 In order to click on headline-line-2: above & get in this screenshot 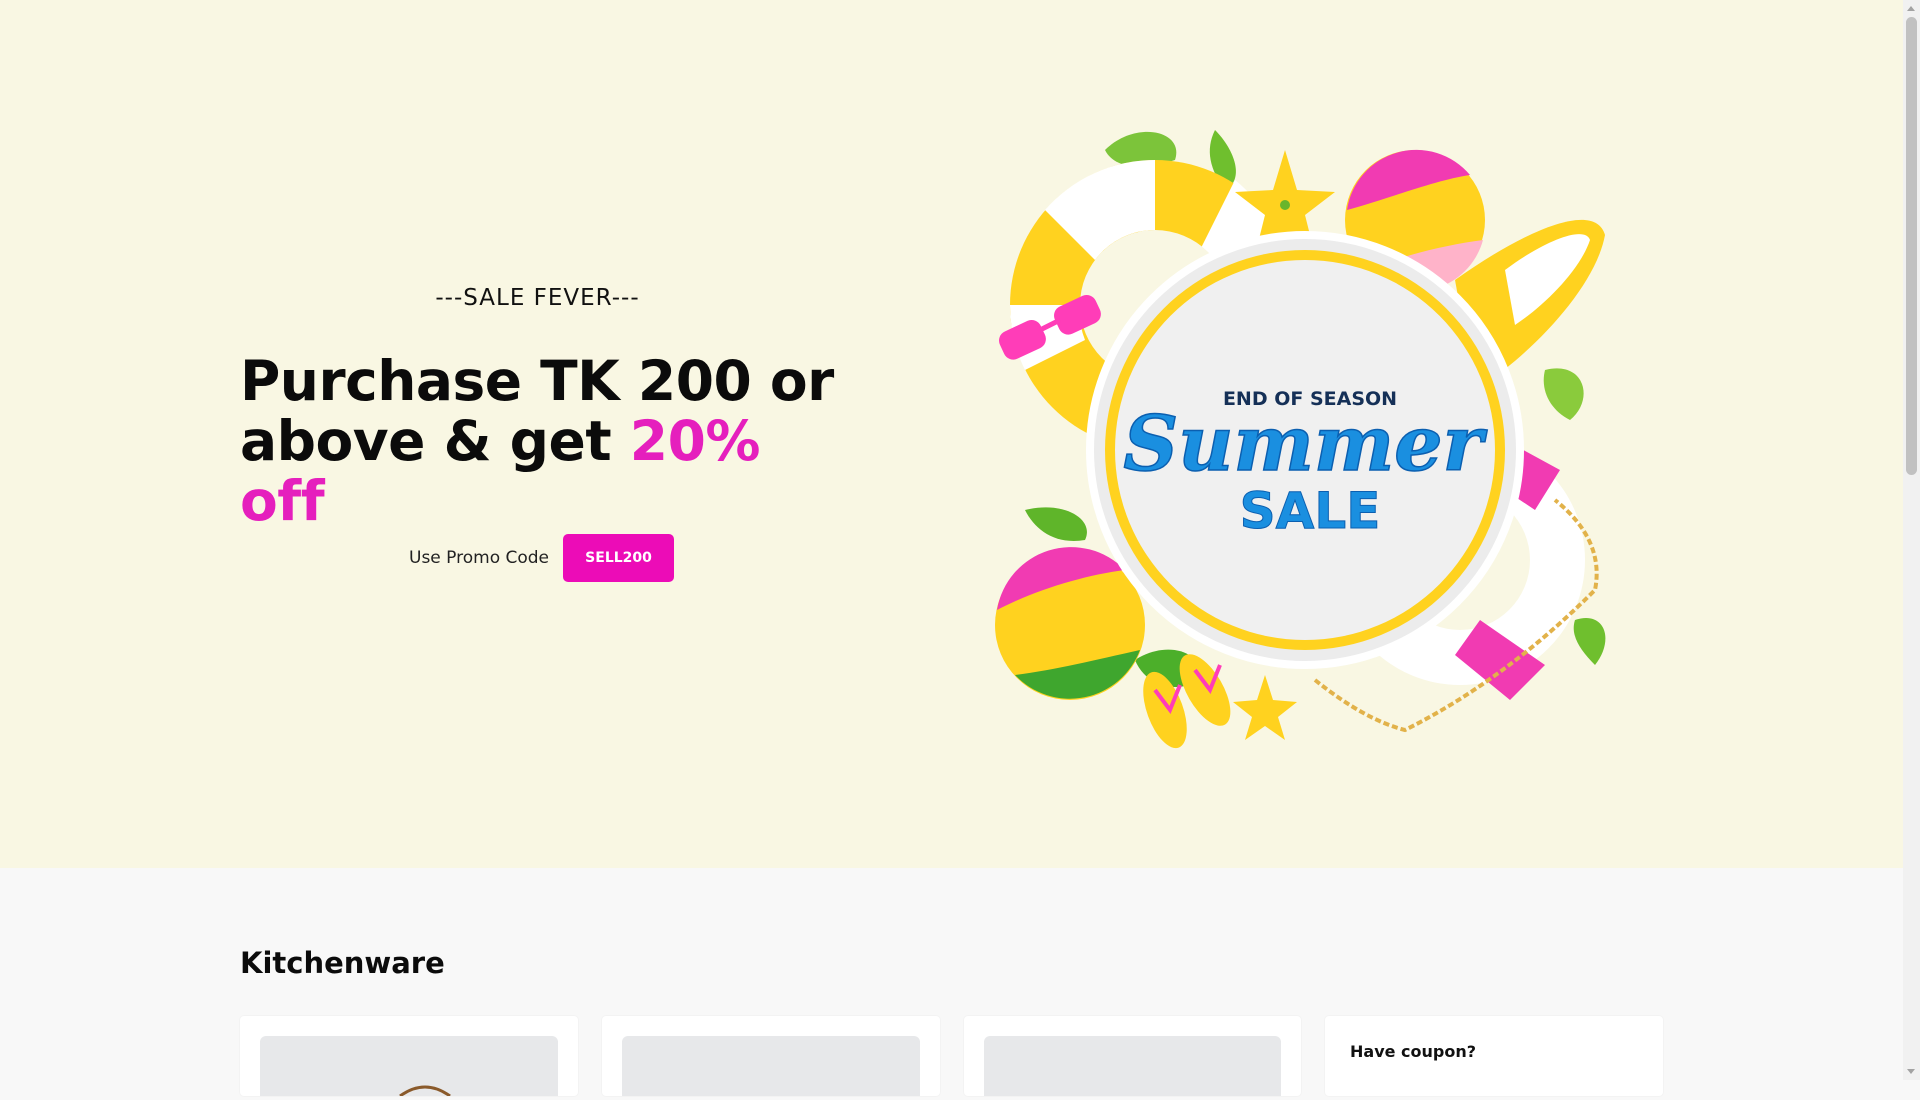, I will do `click(435, 441)`.